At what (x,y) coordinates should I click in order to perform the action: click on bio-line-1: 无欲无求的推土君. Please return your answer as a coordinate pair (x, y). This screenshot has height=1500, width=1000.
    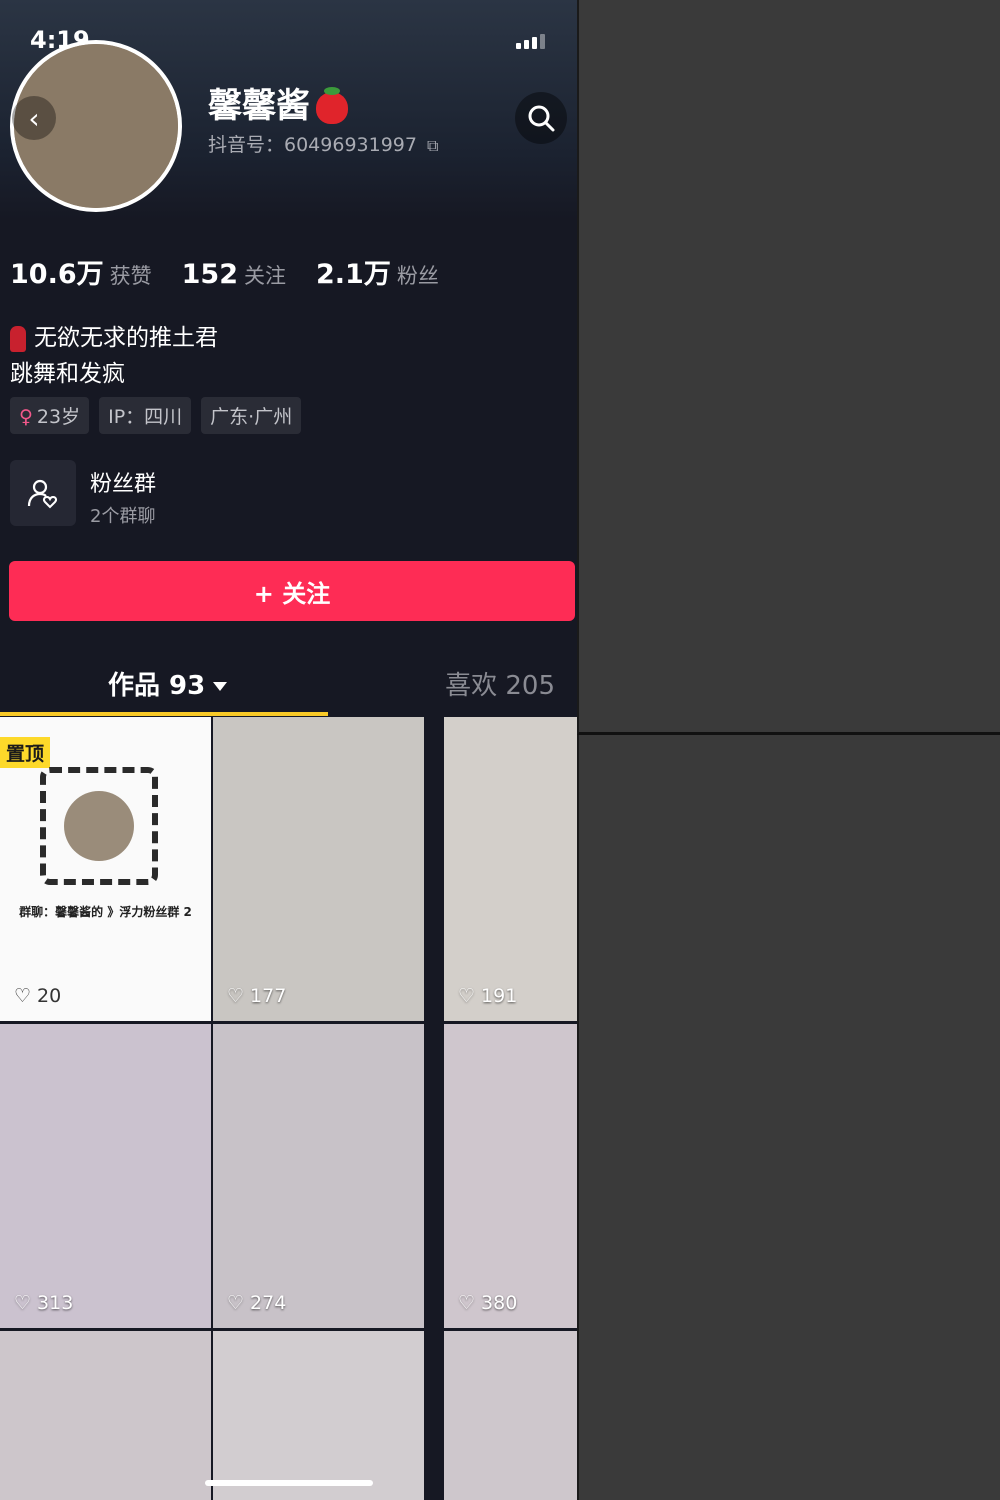
    Looking at the image, I should click on (114, 335).